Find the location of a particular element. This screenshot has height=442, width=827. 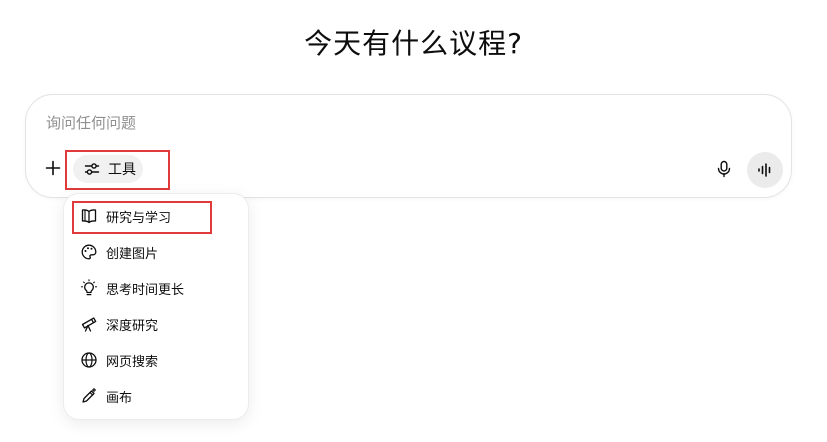

menu-item-label: 研究与学习 is located at coordinates (139, 218).